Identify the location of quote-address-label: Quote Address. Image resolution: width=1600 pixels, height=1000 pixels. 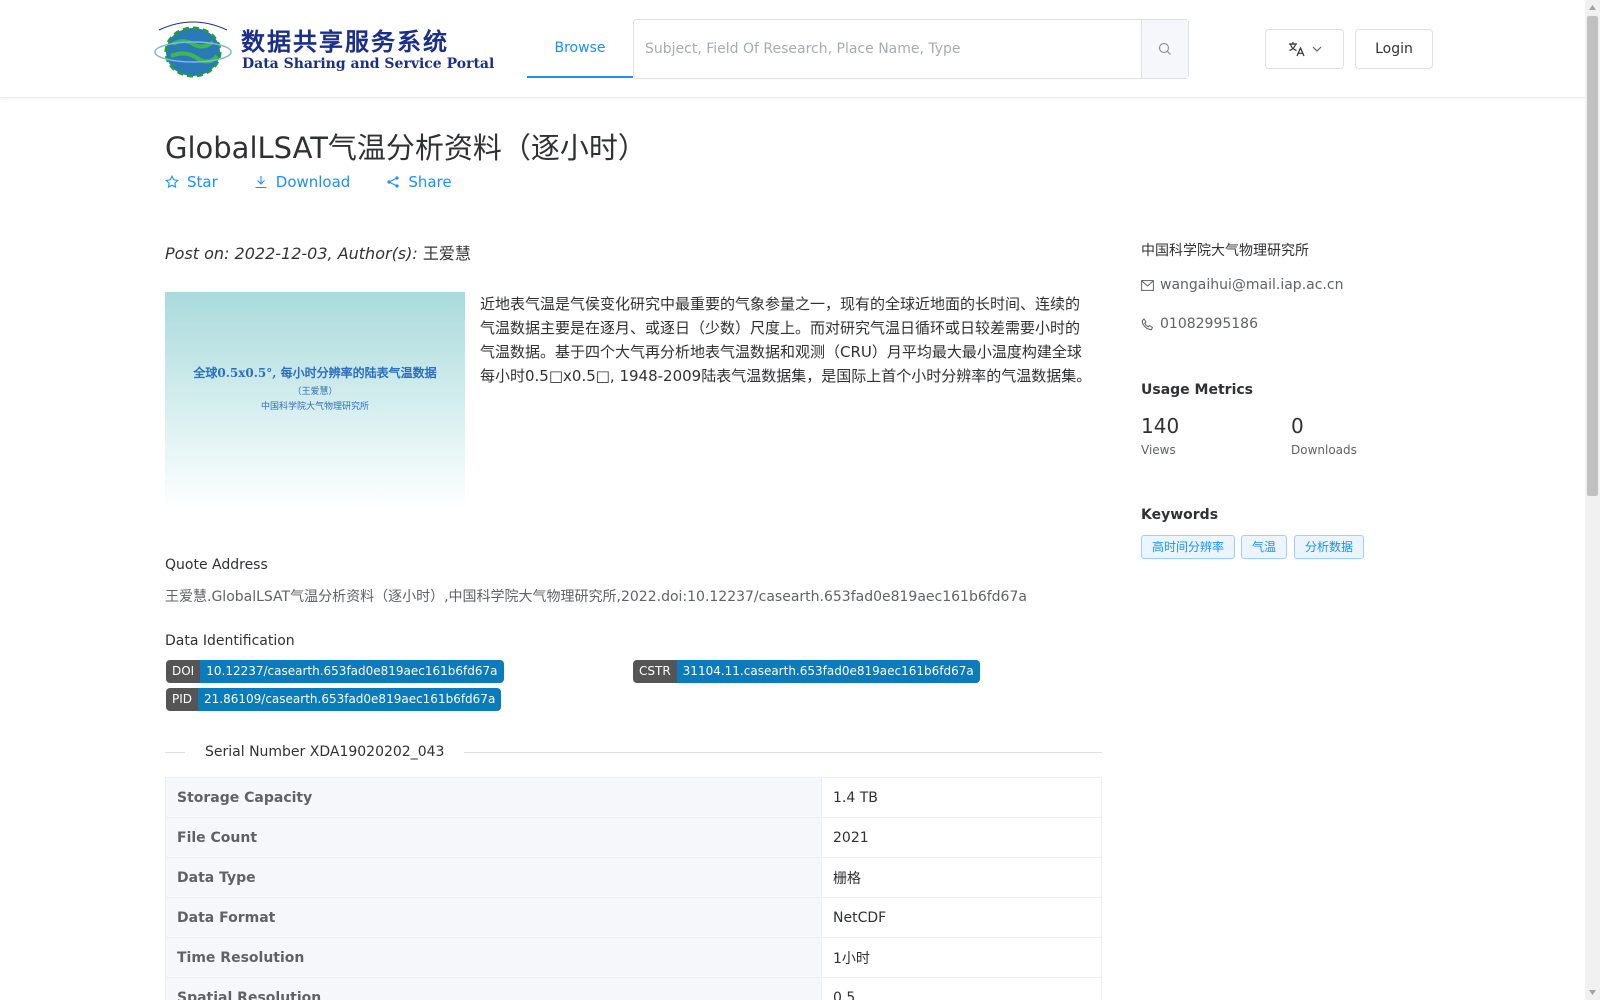
(216, 565).